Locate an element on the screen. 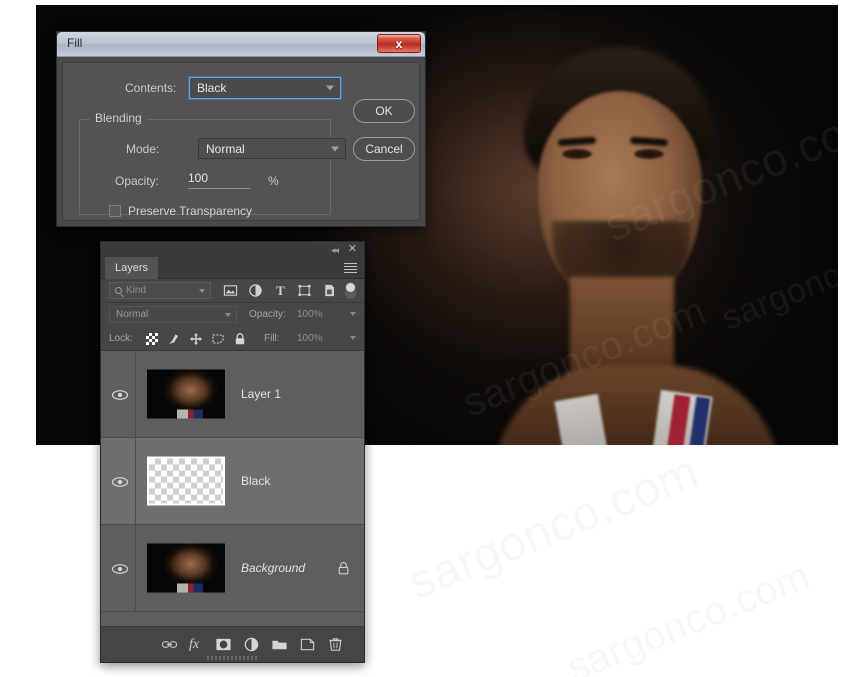  layer-name: Background is located at coordinates (273, 568).